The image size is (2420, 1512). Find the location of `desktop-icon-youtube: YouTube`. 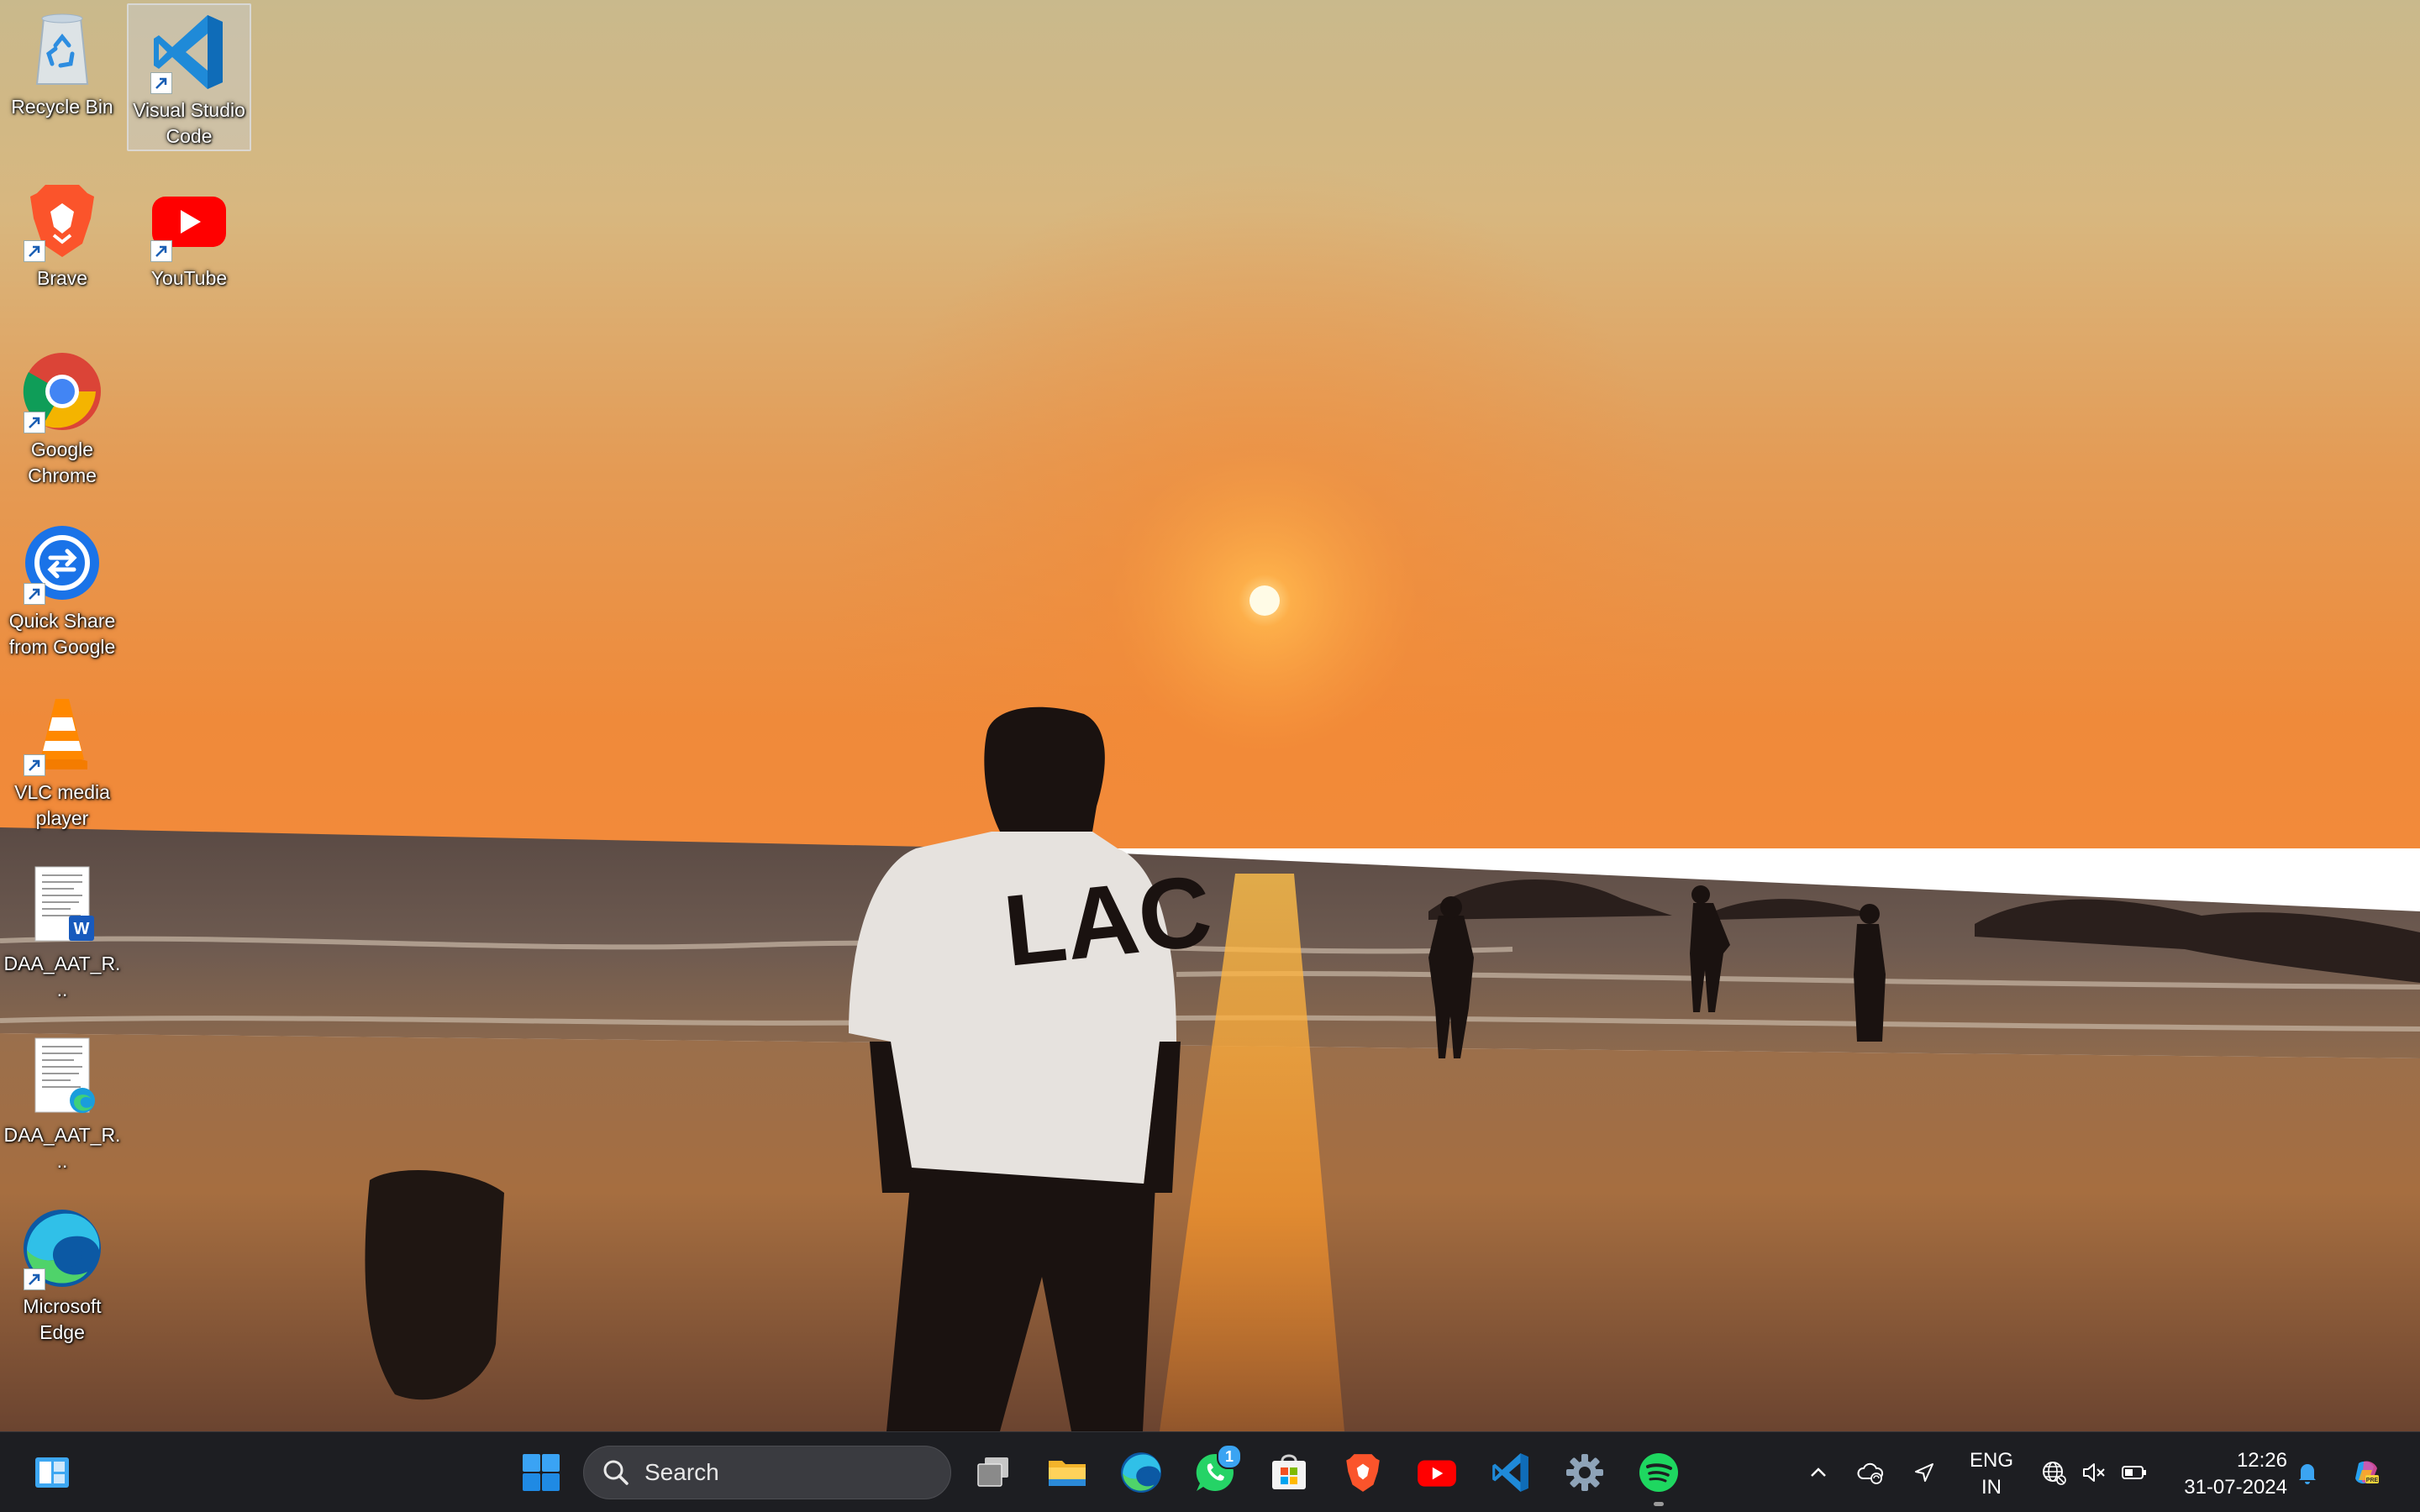

desktop-icon-youtube: YouTube is located at coordinates (189, 232).